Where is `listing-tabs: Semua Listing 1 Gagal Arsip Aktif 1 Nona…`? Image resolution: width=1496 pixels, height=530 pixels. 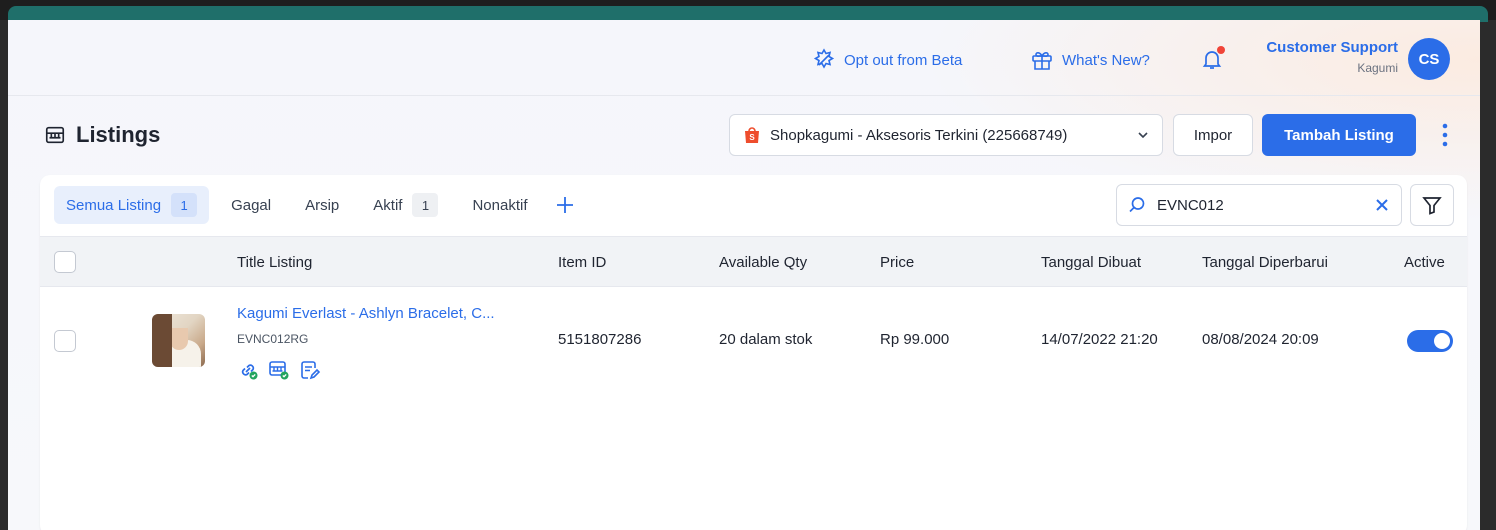 listing-tabs: Semua Listing 1 Gagal Arsip Aktif 1 Nona… is located at coordinates (315, 205).